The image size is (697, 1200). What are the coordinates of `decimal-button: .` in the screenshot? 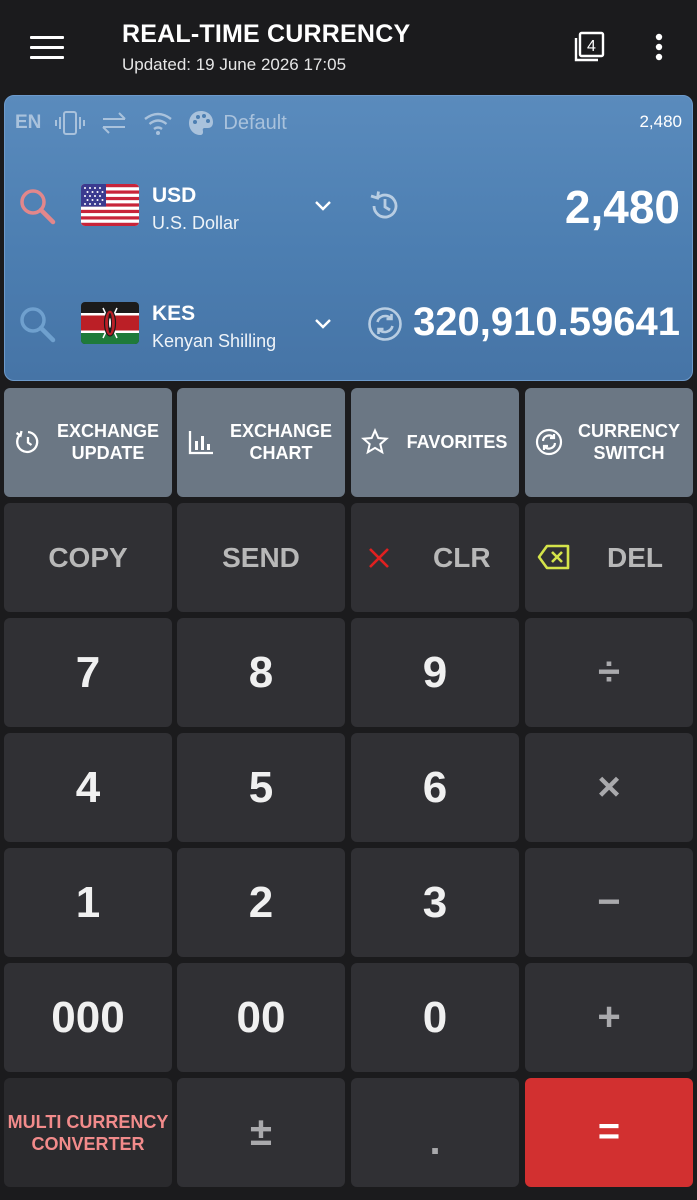 It's located at (435, 1132).